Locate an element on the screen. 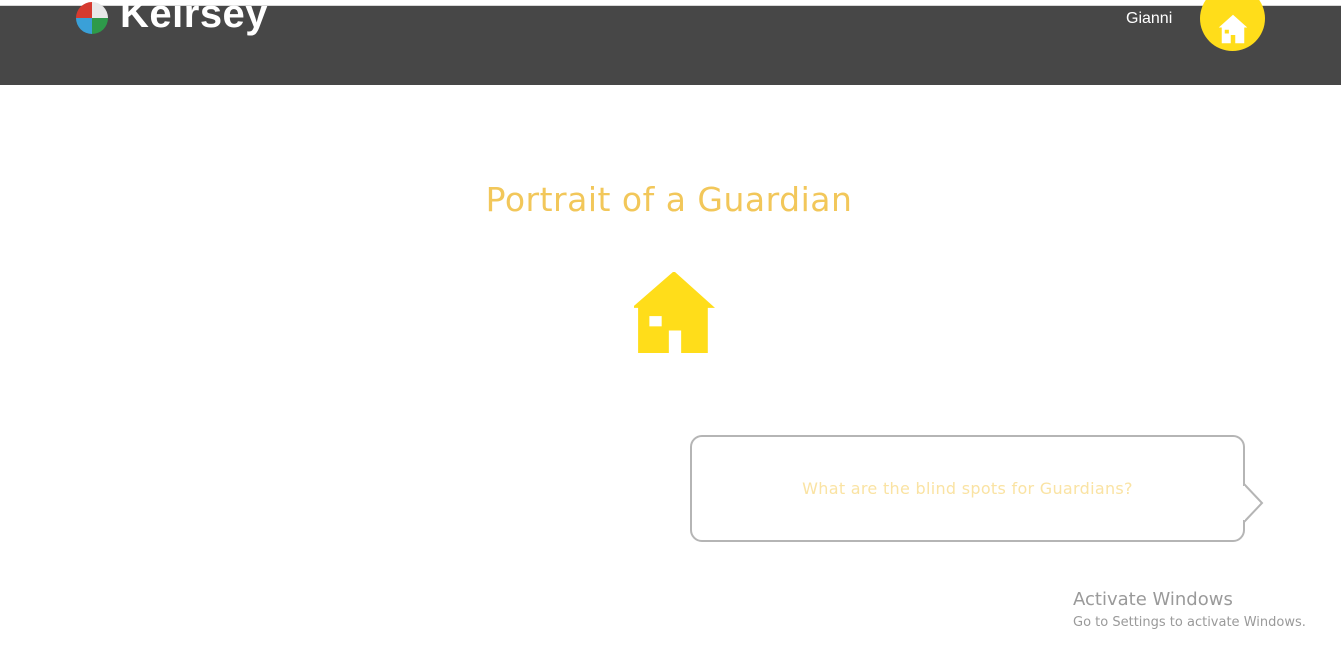 This screenshot has height=652, width=1341. temperament-avatar-button is located at coordinates (1232, 25).